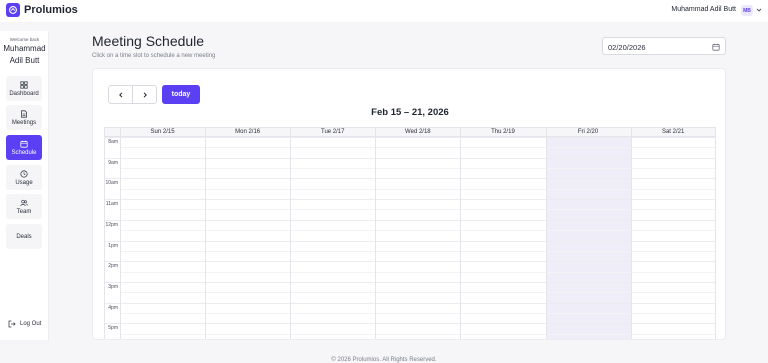 This screenshot has height=363, width=768. I want to click on sidebar-item-meetings: Meetings, so click(24, 117).